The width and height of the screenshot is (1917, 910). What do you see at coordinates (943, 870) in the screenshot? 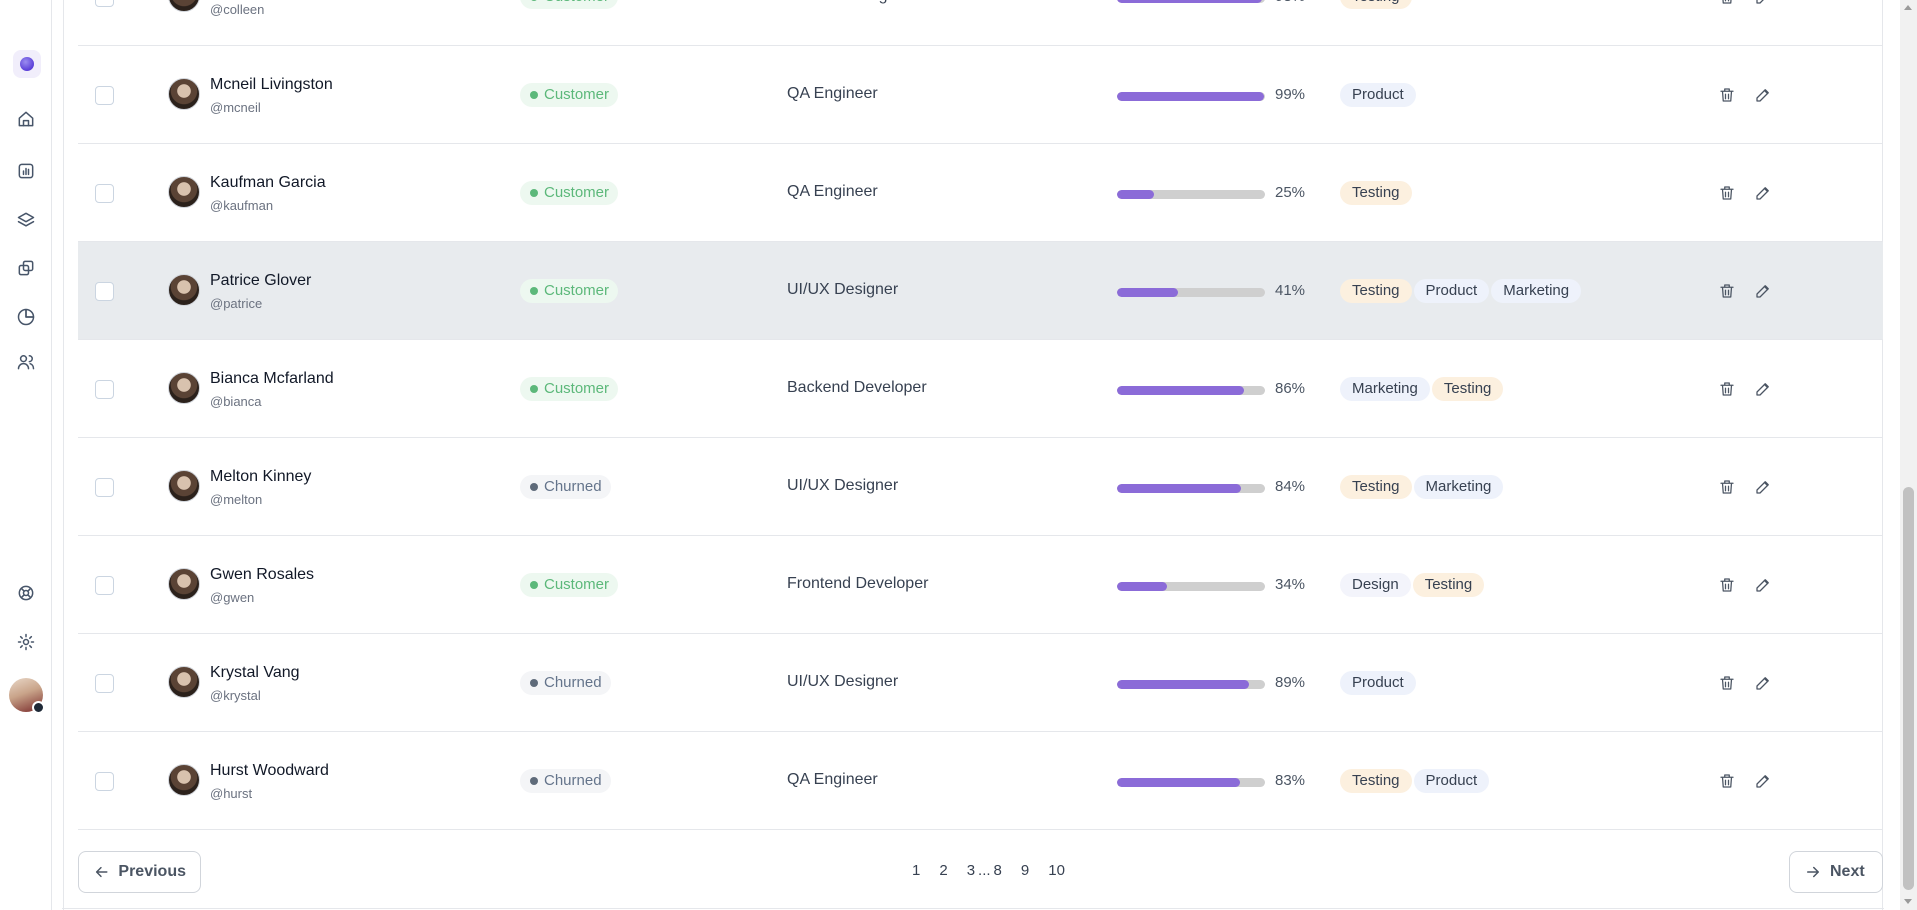
I see `page-2: 2` at bounding box center [943, 870].